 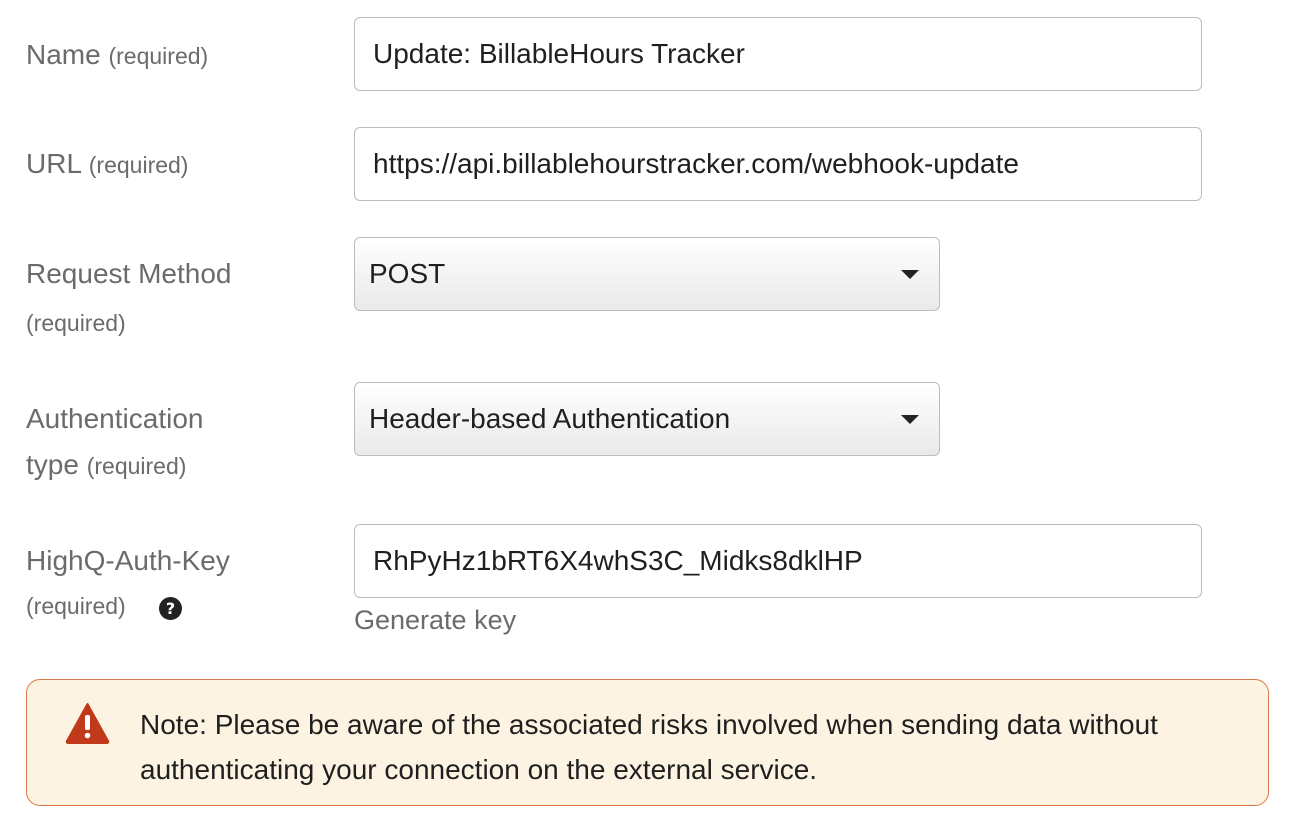 What do you see at coordinates (647, 274) in the screenshot?
I see `request-method-select: POST` at bounding box center [647, 274].